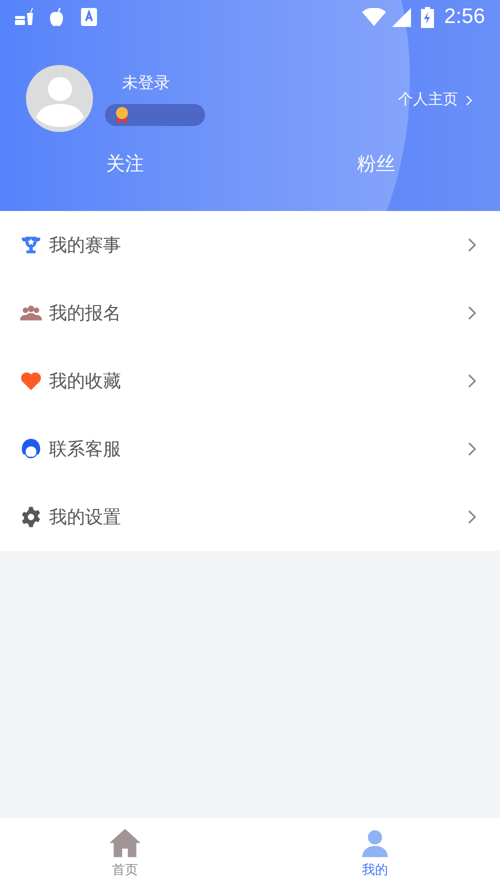 The width and height of the screenshot is (500, 888). What do you see at coordinates (85, 517) in the screenshot?
I see `menu-label: 我的设置` at bounding box center [85, 517].